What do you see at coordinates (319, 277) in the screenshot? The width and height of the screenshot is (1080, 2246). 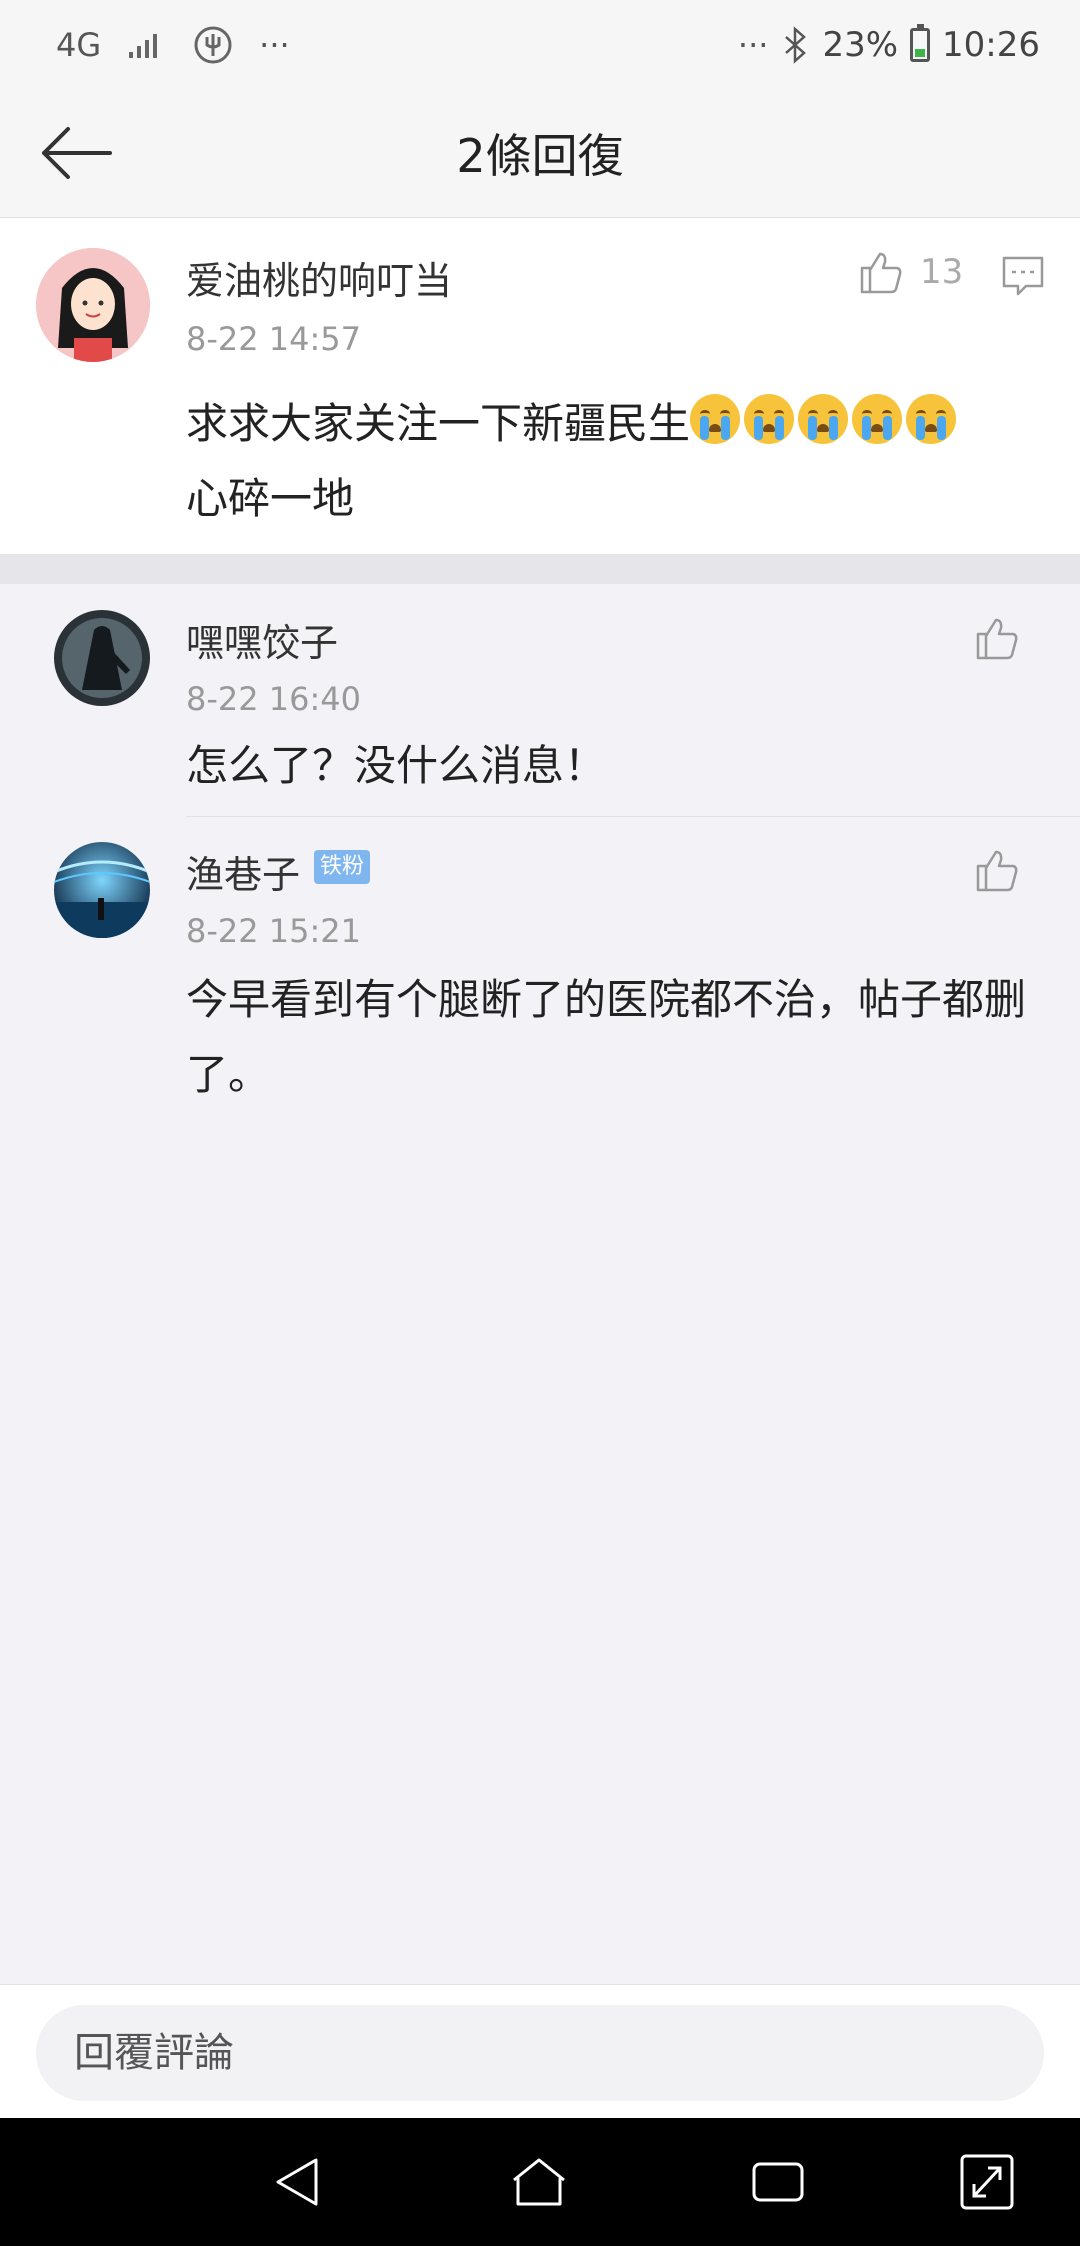 I see `comment-author: 爱油桃的响叮当` at bounding box center [319, 277].